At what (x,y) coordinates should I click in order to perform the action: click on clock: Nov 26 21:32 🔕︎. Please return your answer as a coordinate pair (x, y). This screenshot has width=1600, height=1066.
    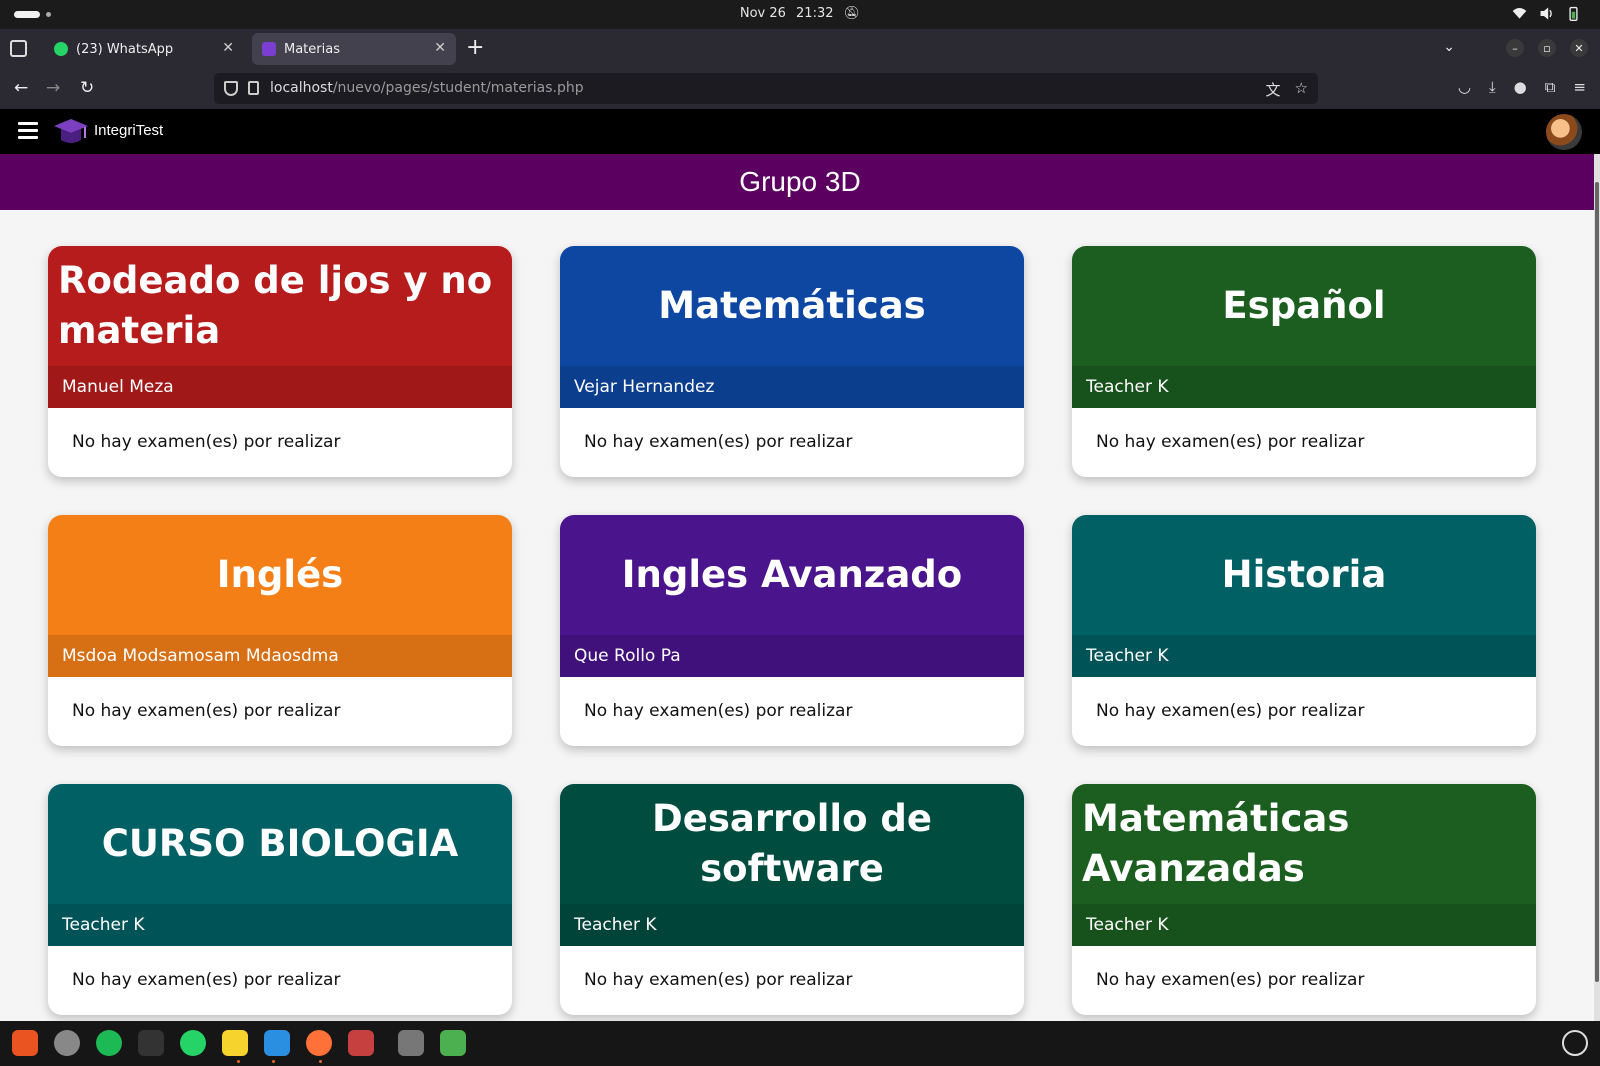
    Looking at the image, I should click on (800, 13).